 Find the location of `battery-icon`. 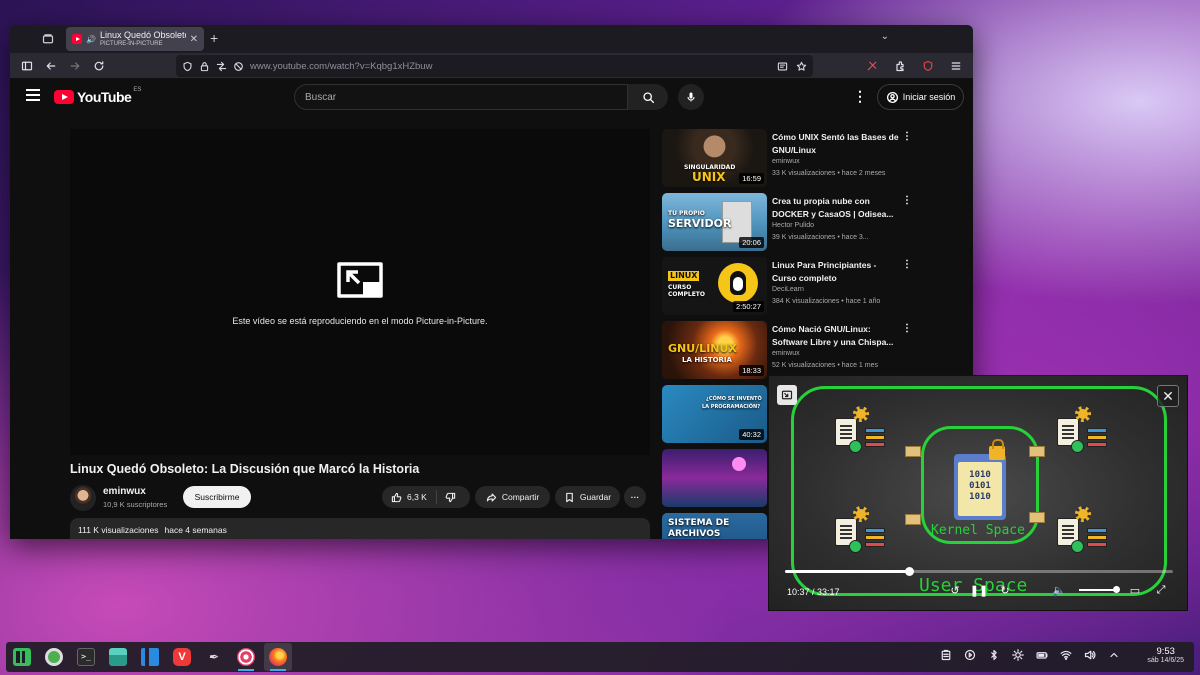

battery-icon is located at coordinates (1042, 655).